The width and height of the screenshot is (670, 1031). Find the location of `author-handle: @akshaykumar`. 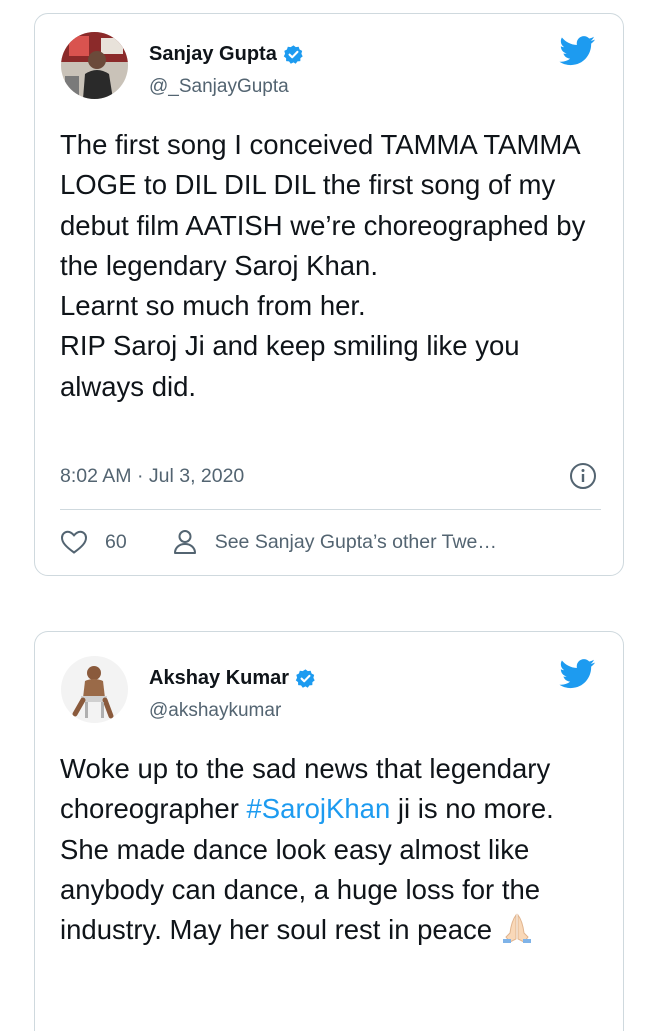

author-handle: @akshaykumar is located at coordinates (215, 711).